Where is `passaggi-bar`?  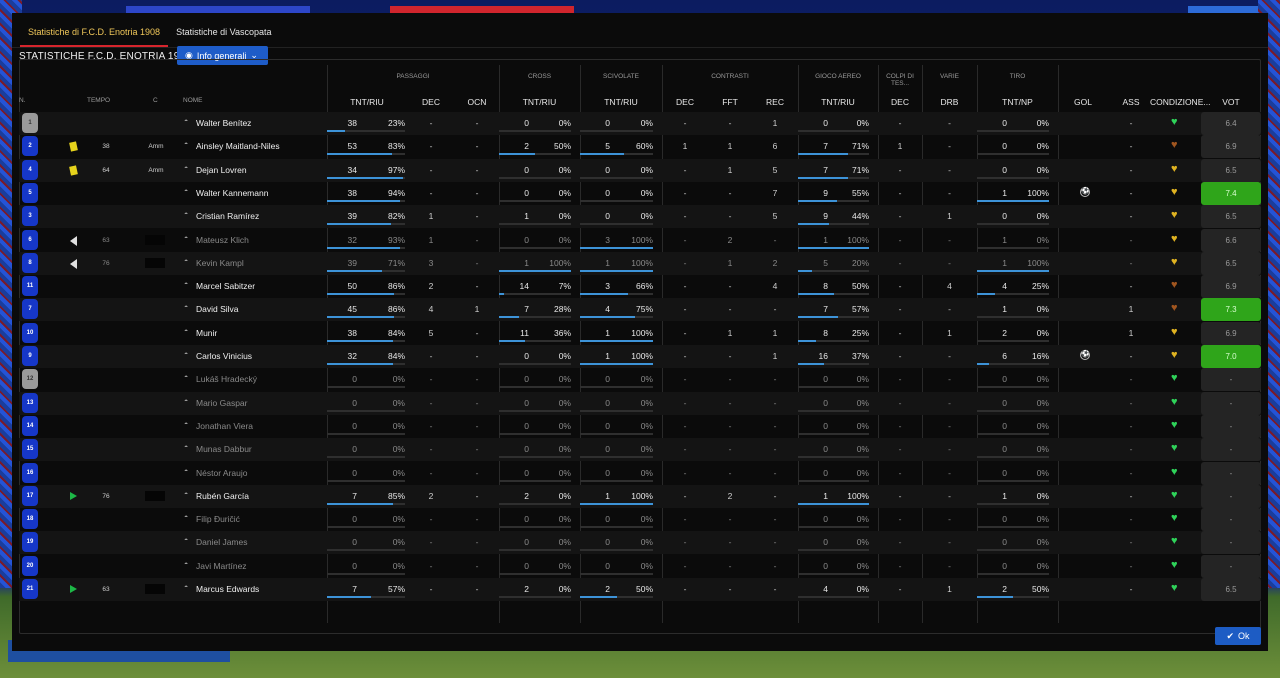 passaggi-bar is located at coordinates (366, 550).